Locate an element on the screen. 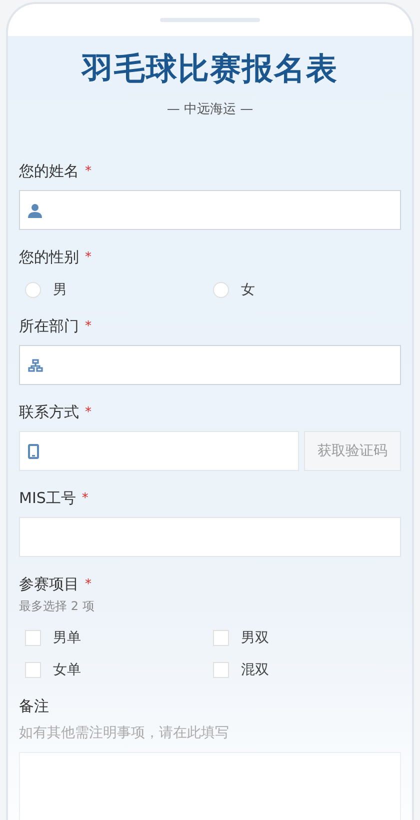 This screenshot has height=820, width=420. option-label: 混双 is located at coordinates (255, 670).